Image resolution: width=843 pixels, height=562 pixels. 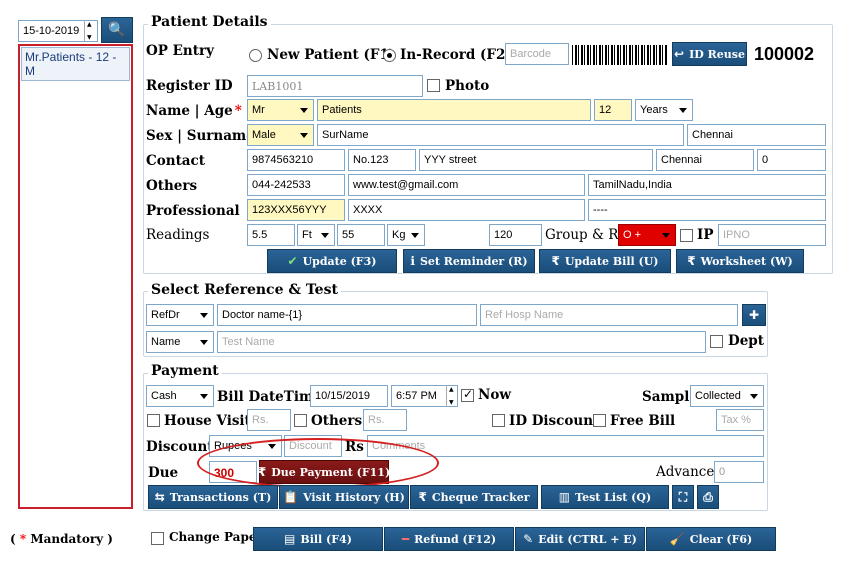 I want to click on sex-select: Male, so click(x=280, y=135).